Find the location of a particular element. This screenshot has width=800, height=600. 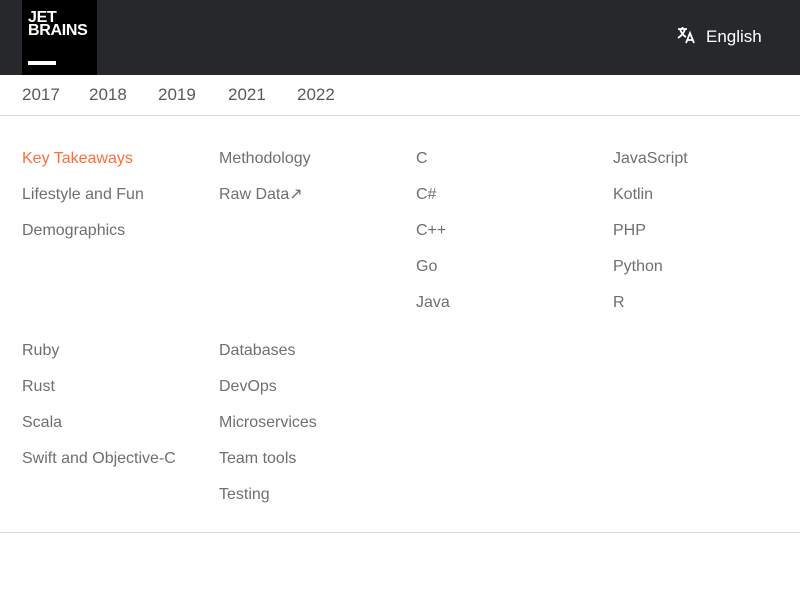

jetbrains-logo: JET BRAINS is located at coordinates (59, 37).